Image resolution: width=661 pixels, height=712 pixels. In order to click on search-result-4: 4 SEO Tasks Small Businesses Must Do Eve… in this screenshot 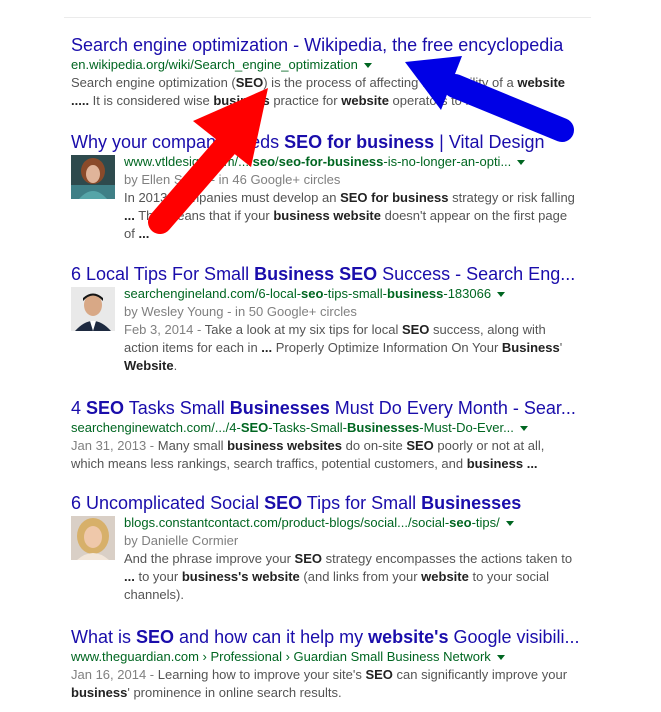, I will do `click(331, 435)`.